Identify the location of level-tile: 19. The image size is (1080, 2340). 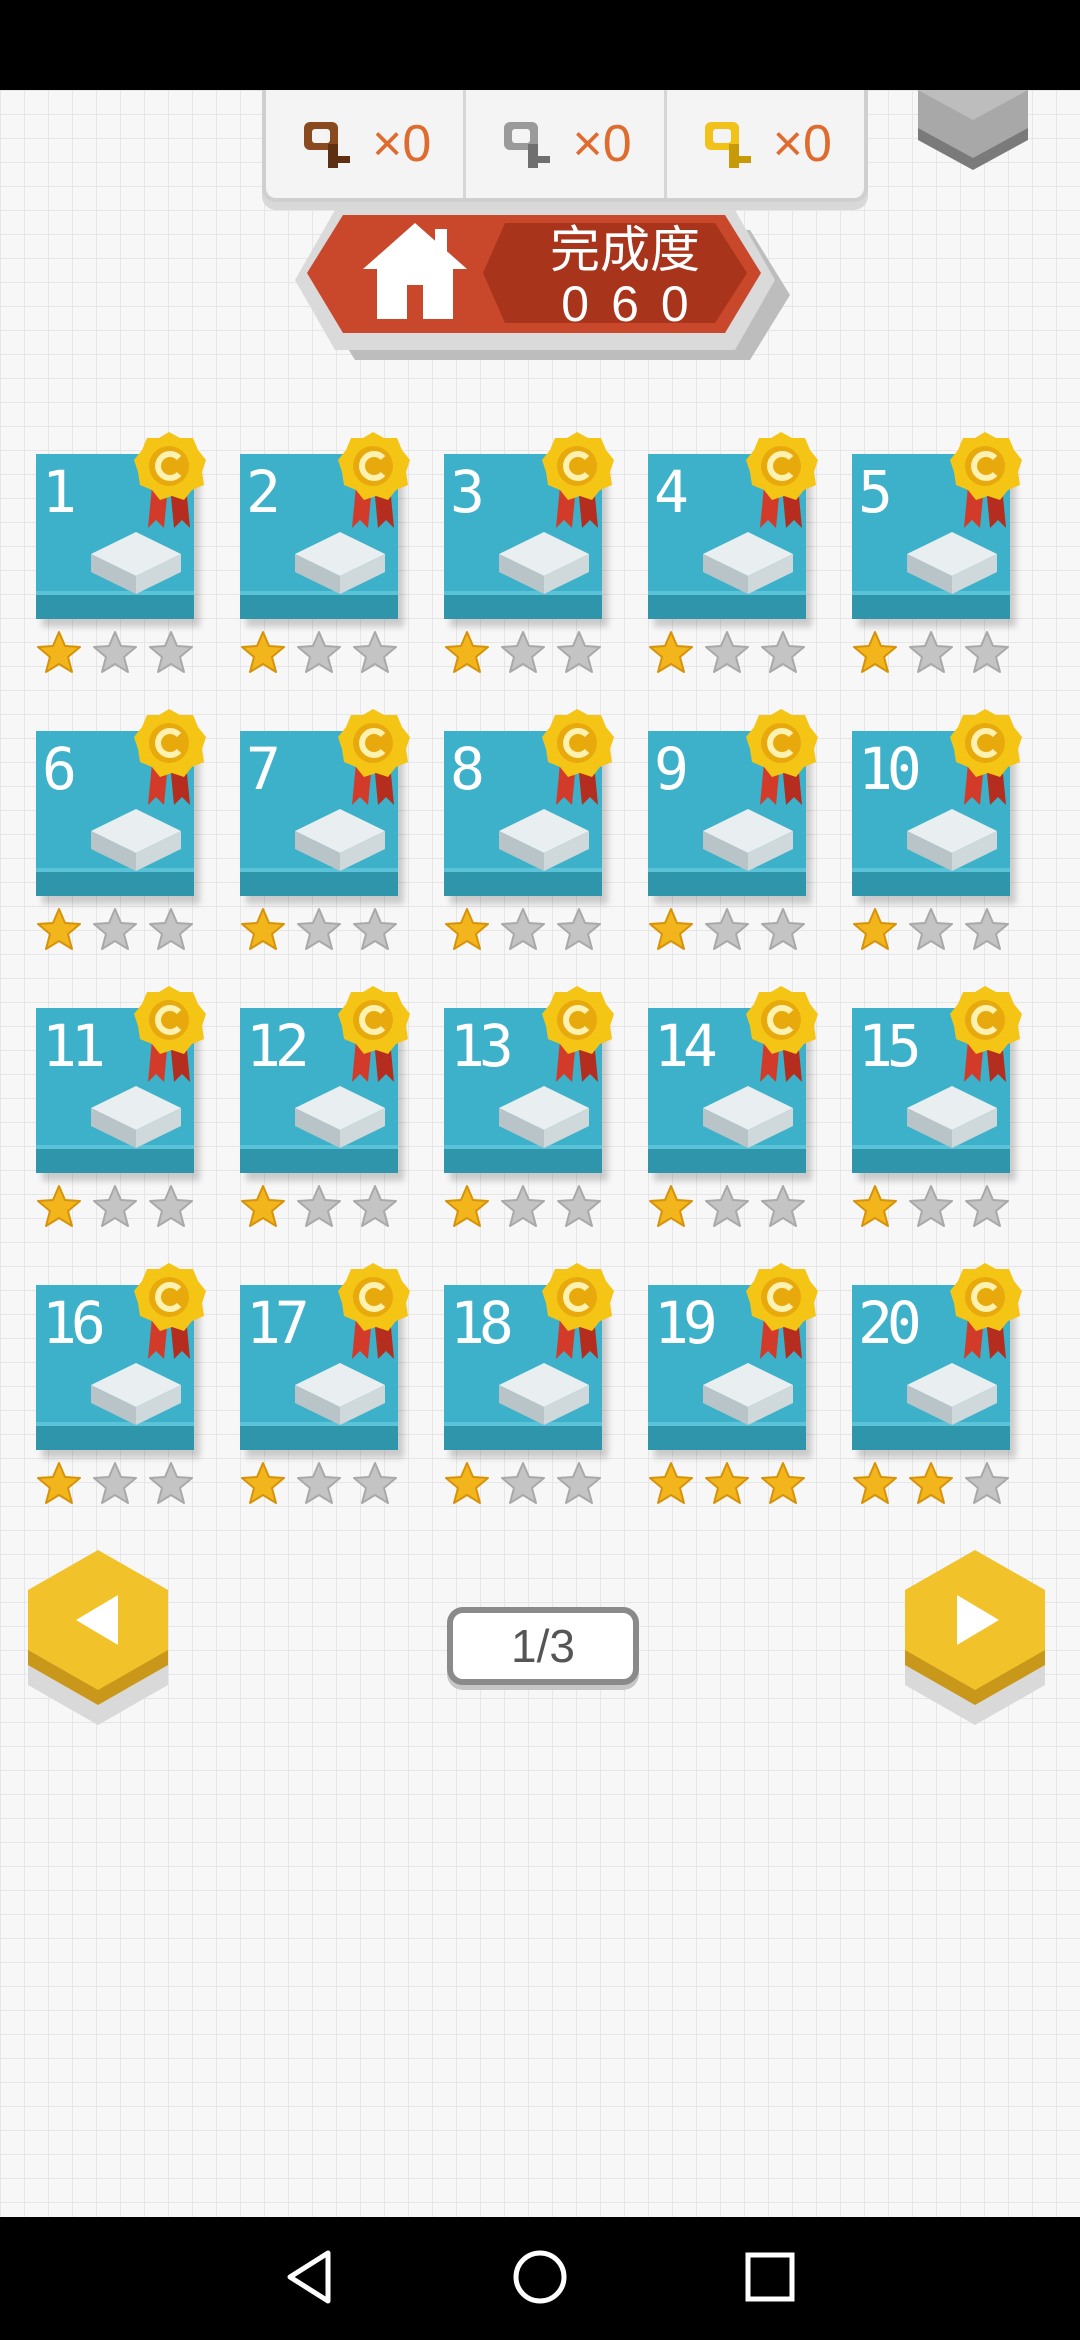
(750, 1399).